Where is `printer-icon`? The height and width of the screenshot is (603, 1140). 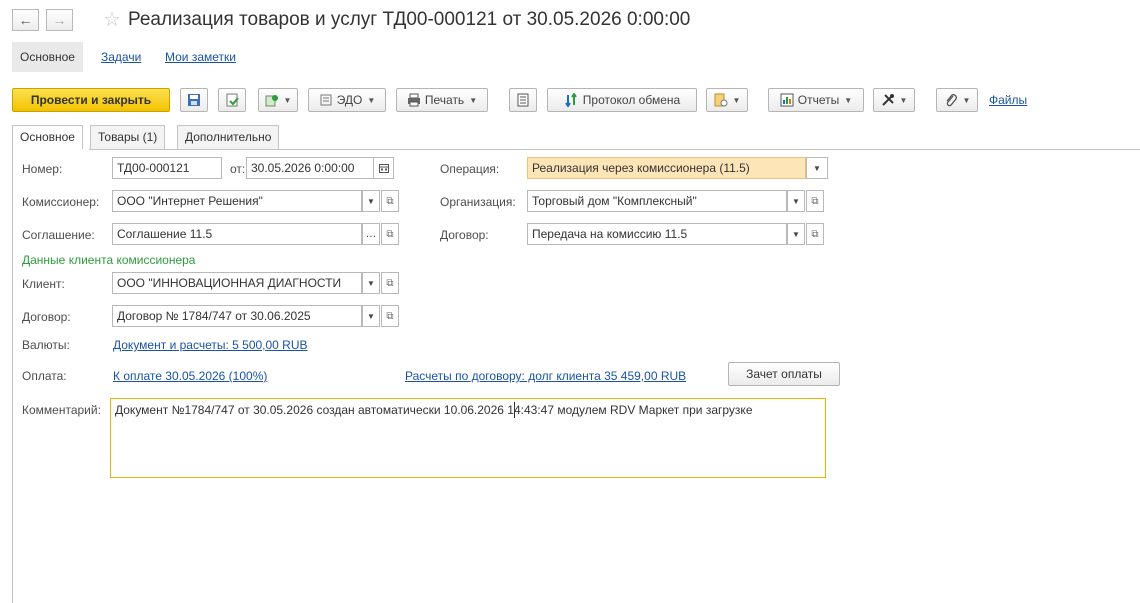 printer-icon is located at coordinates (413, 100).